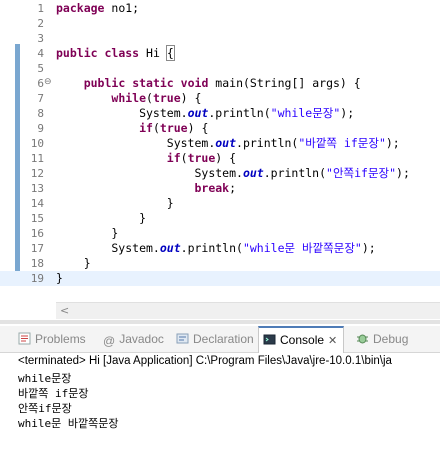 This screenshot has height=461, width=440. Describe the element at coordinates (220, 233) in the screenshot. I see `code-line: 16 }` at that location.